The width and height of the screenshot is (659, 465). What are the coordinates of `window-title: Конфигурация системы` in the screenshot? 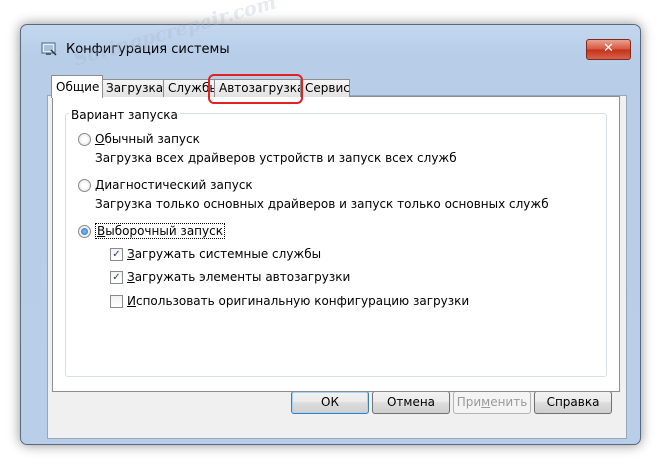 It's located at (148, 49).